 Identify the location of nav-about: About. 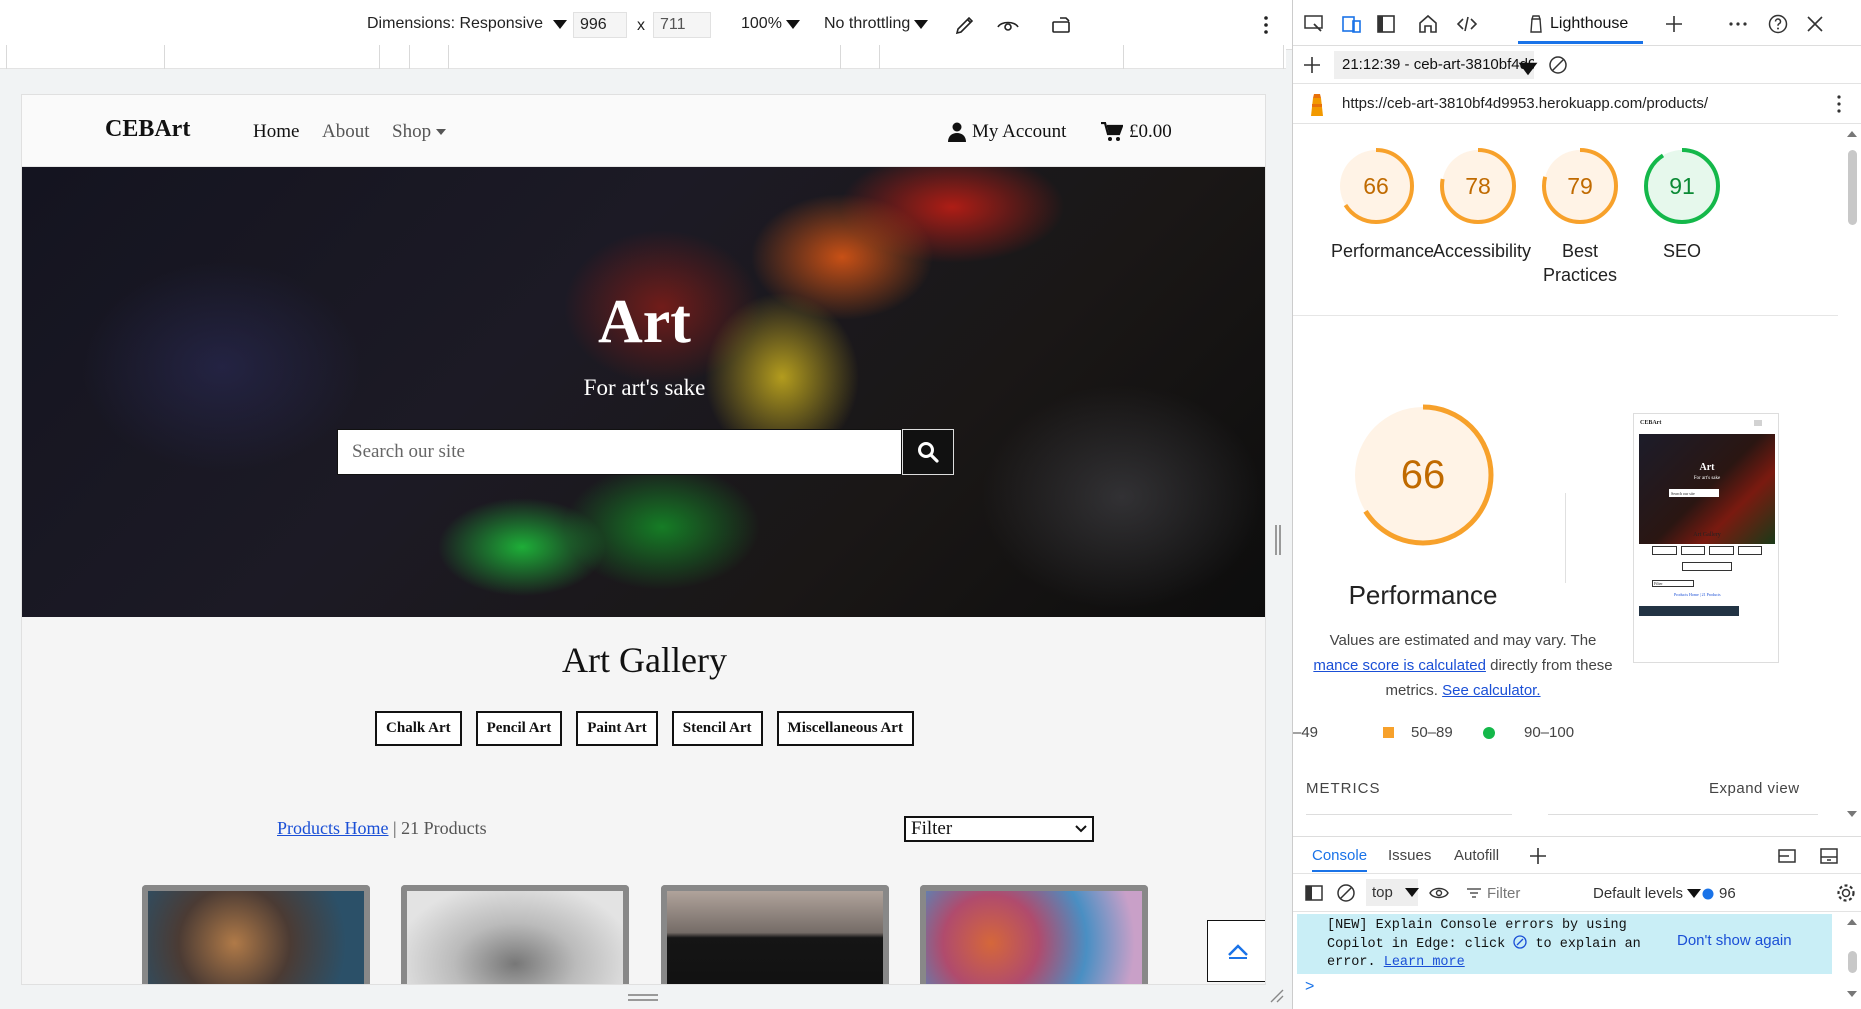
(346, 132).